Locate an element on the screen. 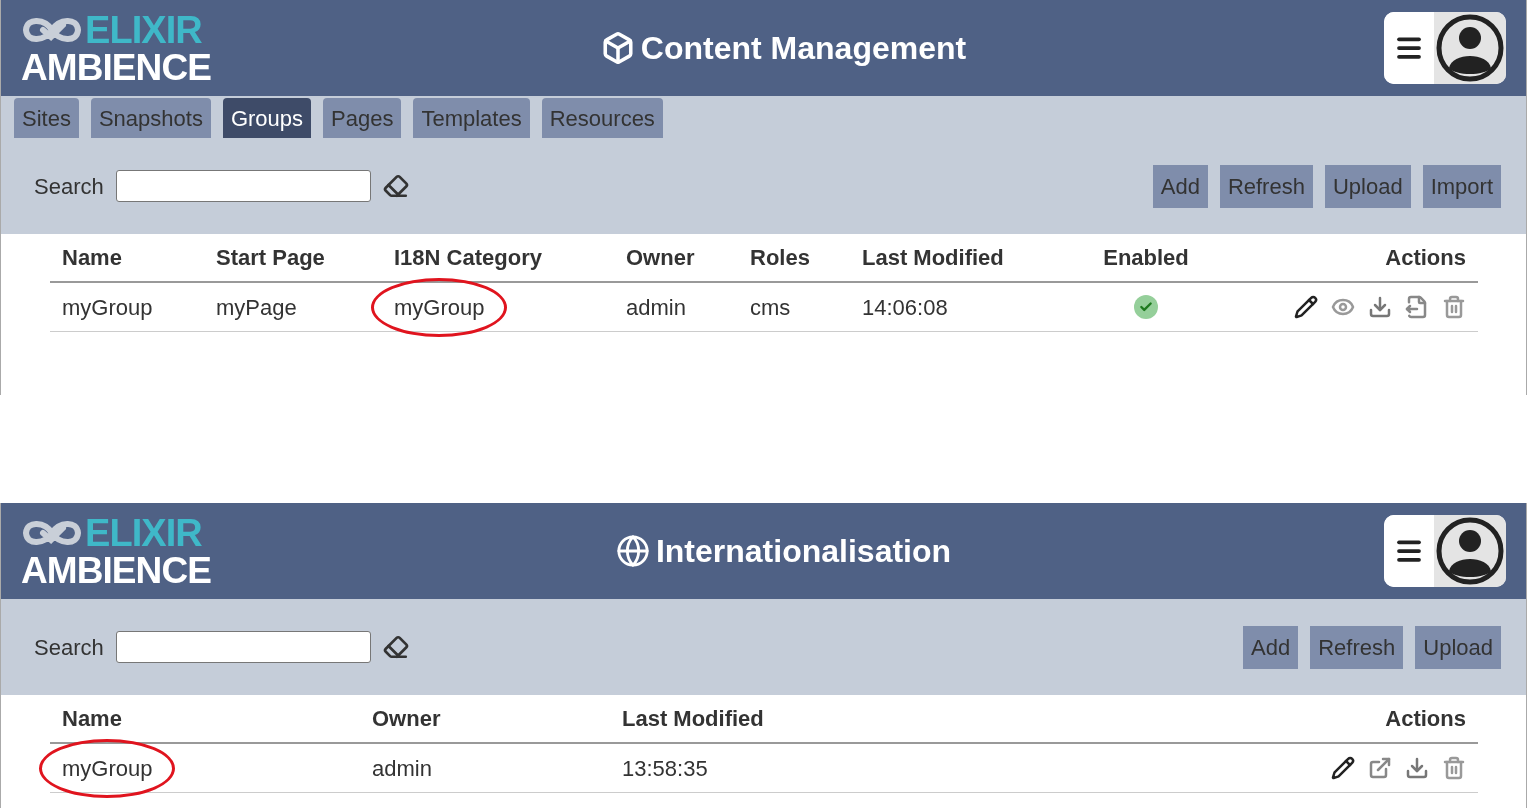 The width and height of the screenshot is (1527, 808). cube-icon is located at coordinates (617, 48).